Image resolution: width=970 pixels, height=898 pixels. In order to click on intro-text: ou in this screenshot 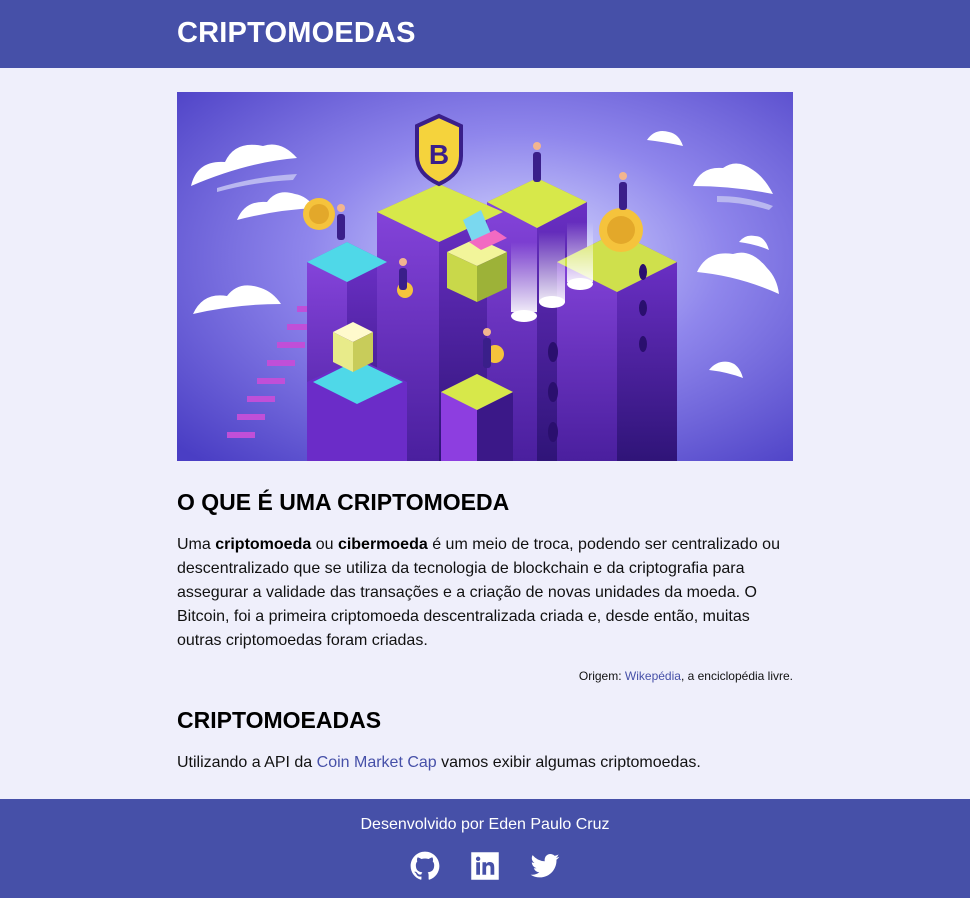, I will do `click(324, 544)`.